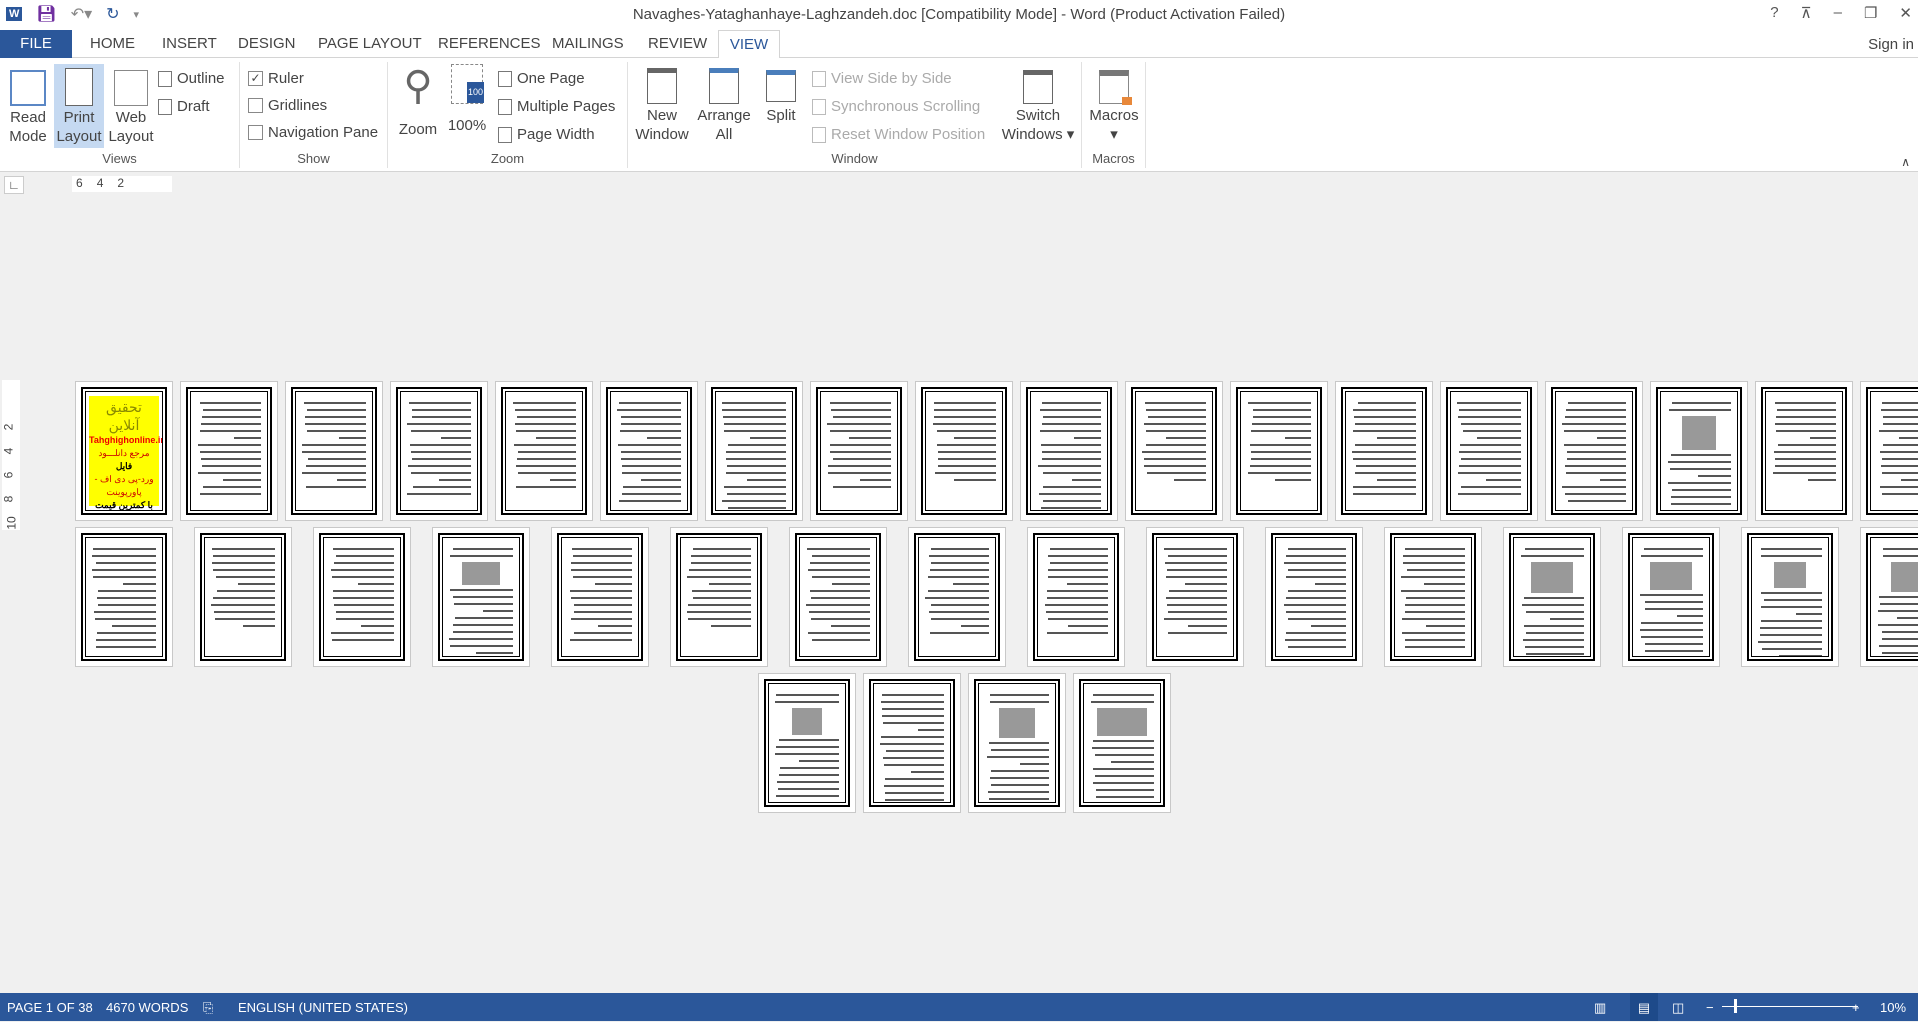 This screenshot has width=1918, height=1022. What do you see at coordinates (556, 106) in the screenshot?
I see `multiple-pages-button: Multiple Pages` at bounding box center [556, 106].